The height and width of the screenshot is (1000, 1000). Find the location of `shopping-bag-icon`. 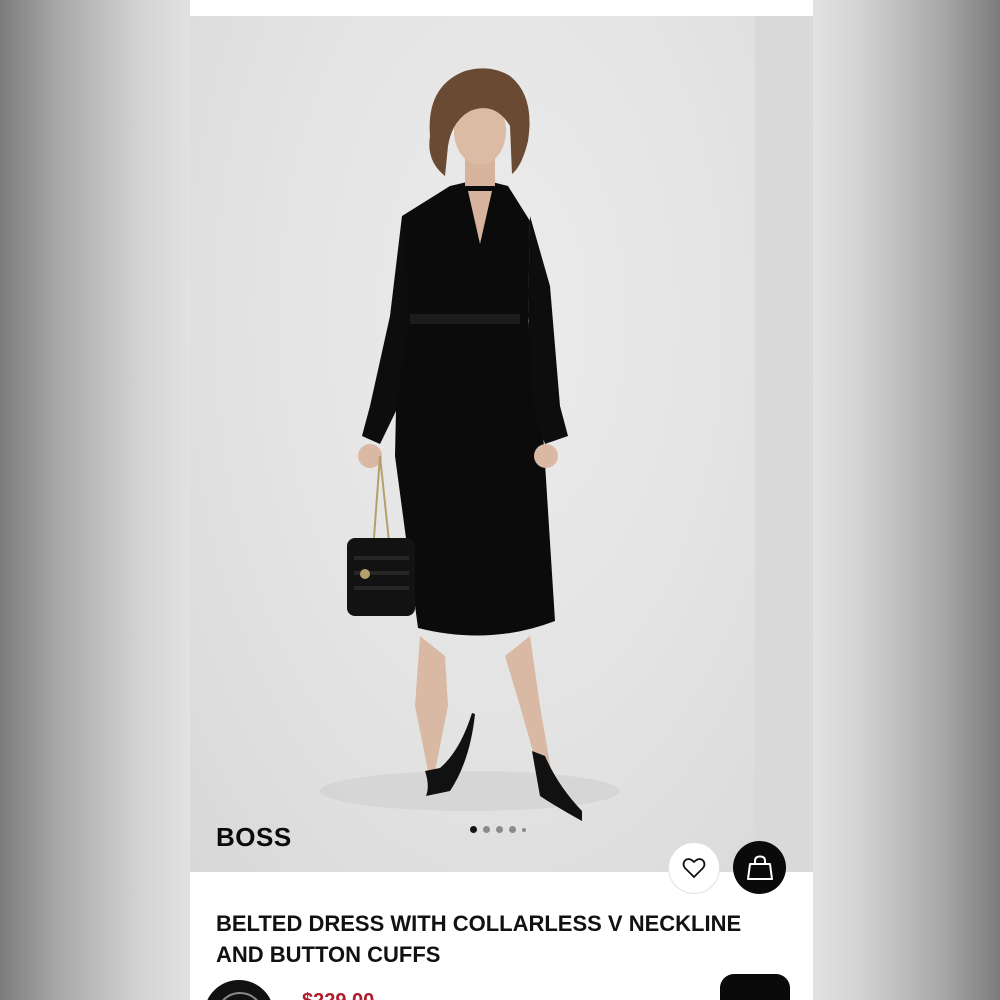

shopping-bag-icon is located at coordinates (759, 867).